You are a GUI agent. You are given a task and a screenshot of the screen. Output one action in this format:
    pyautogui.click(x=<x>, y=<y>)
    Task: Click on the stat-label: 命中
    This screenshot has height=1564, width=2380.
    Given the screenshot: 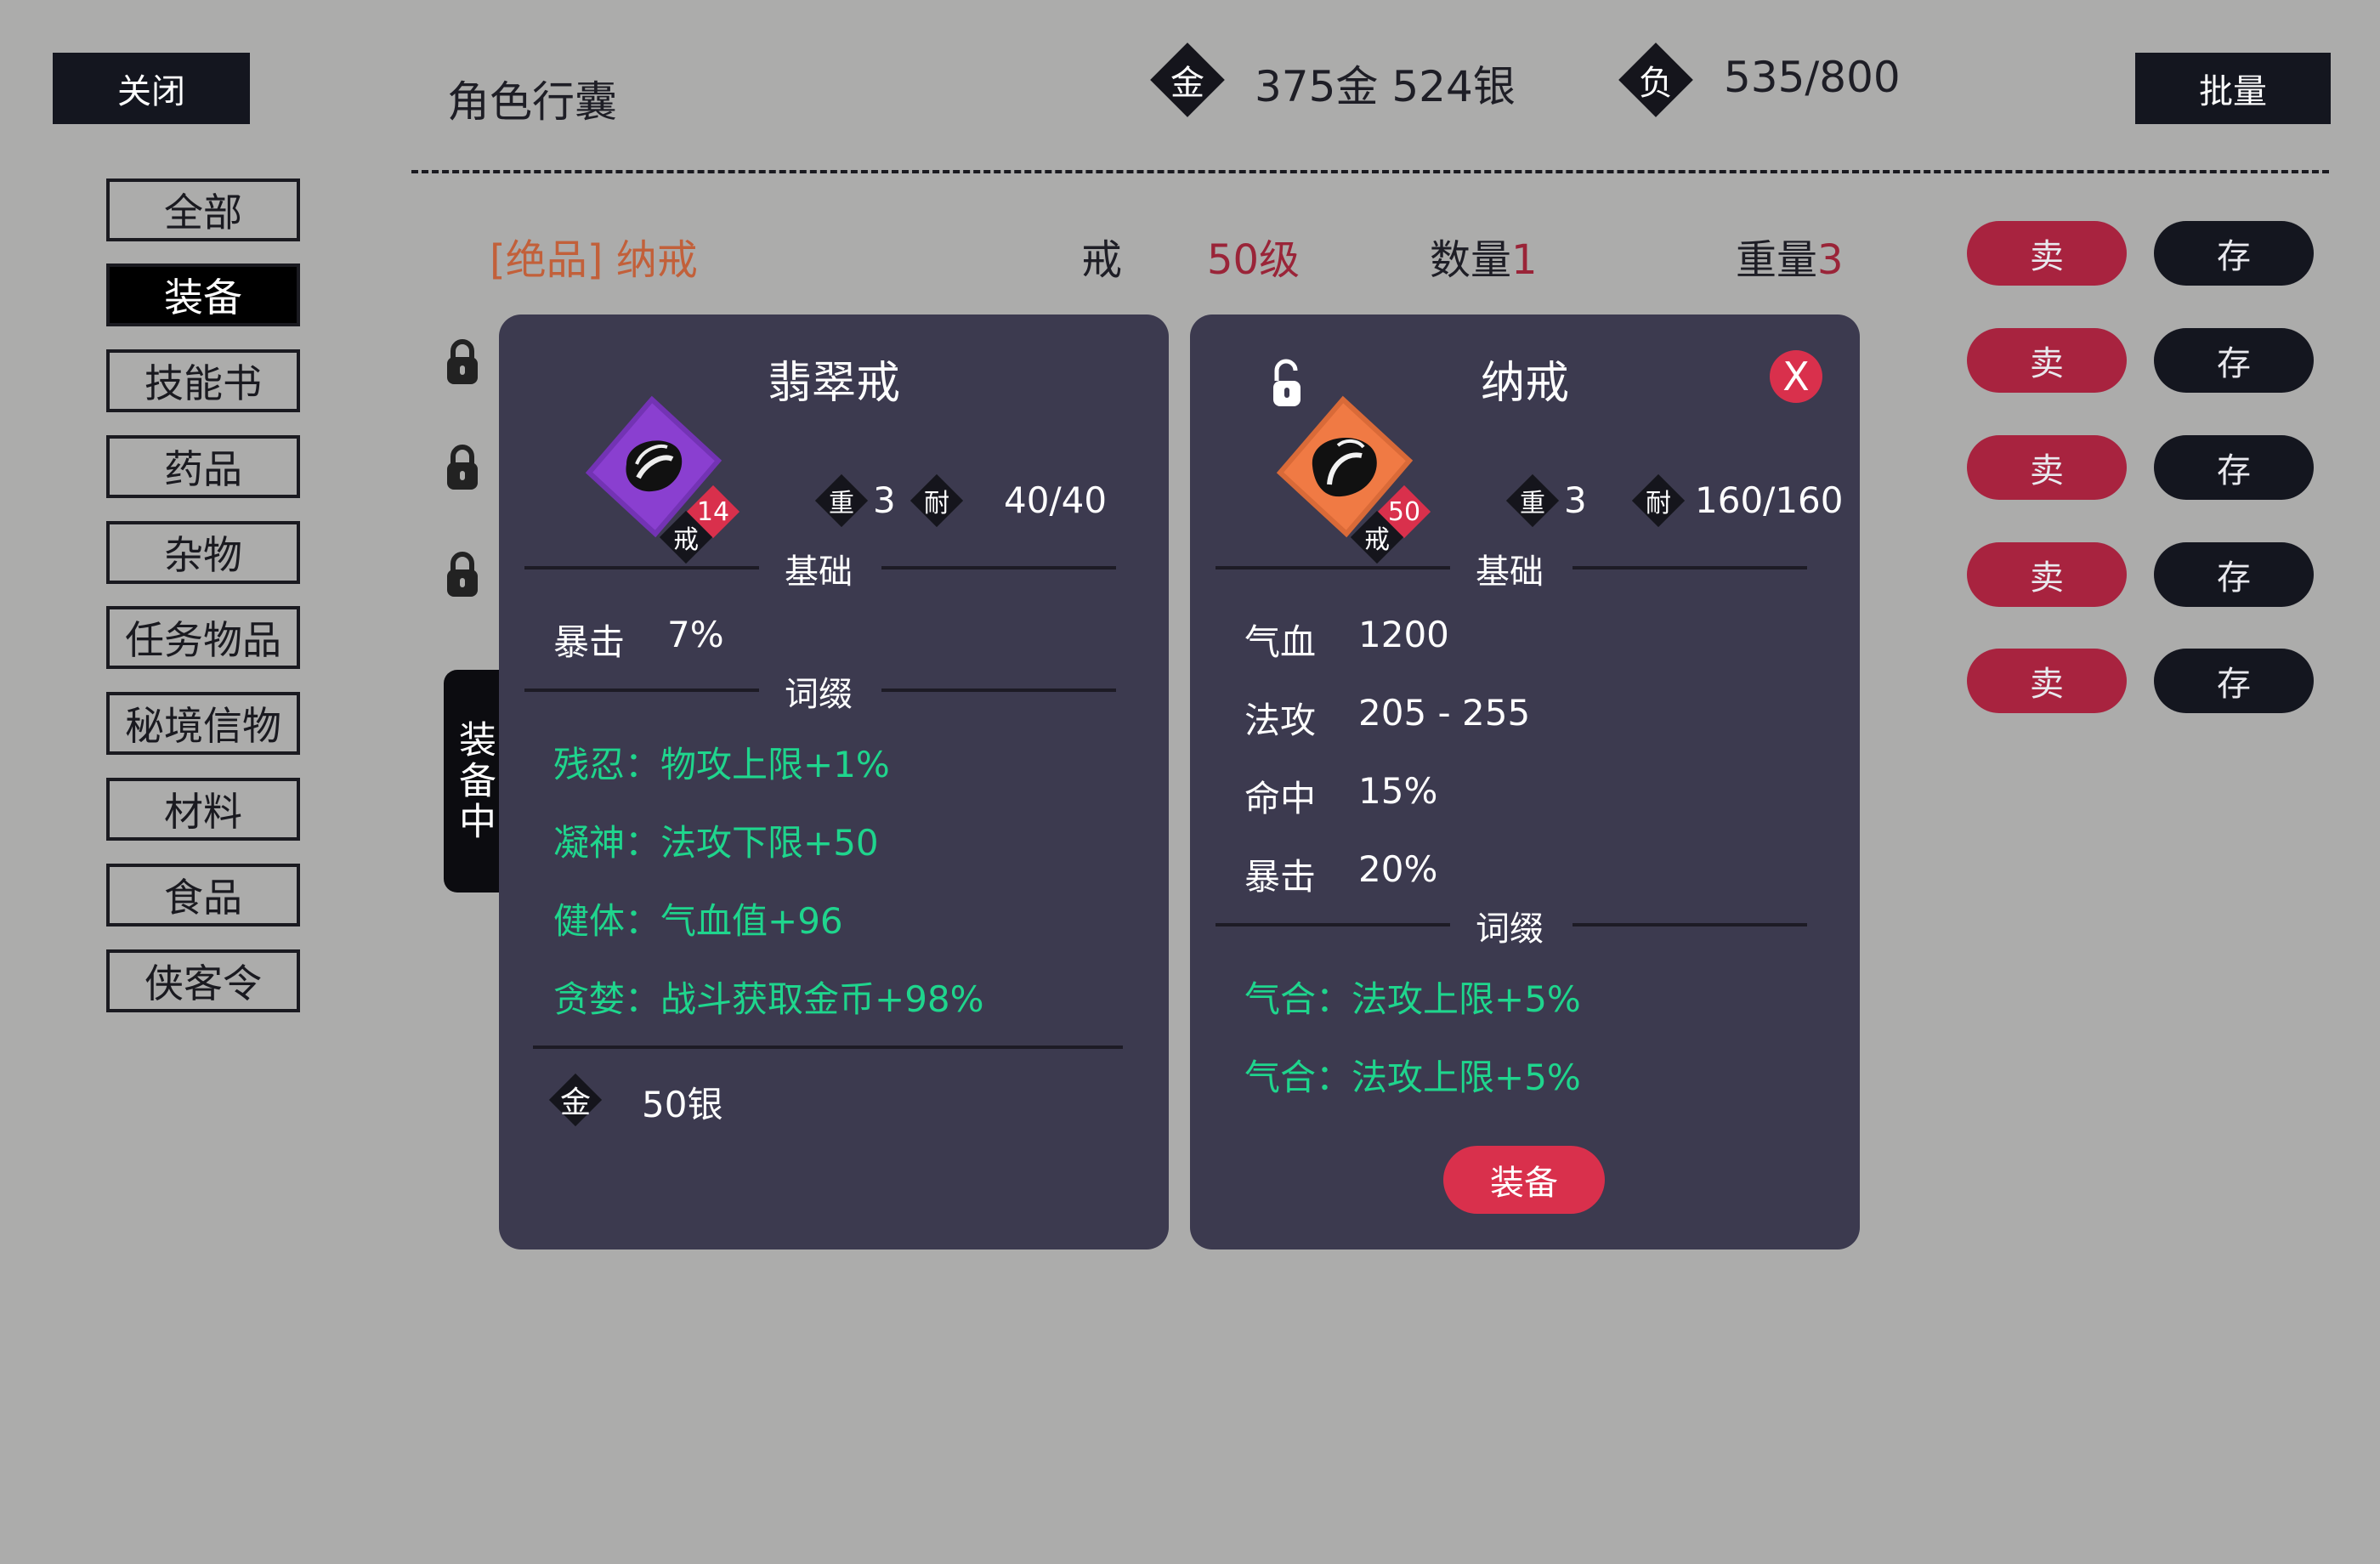 What is the action you would take?
    pyautogui.click(x=1280, y=798)
    